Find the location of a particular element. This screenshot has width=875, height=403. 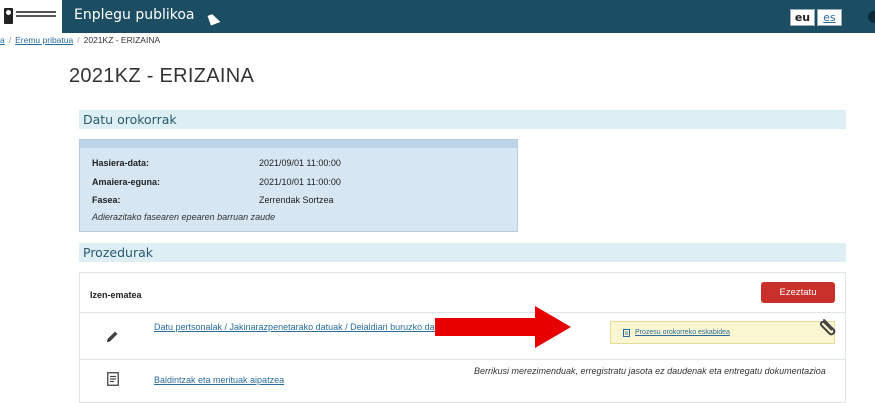

requirements-merits-link: Baldintzak eta merituak aipatzea is located at coordinates (219, 380).